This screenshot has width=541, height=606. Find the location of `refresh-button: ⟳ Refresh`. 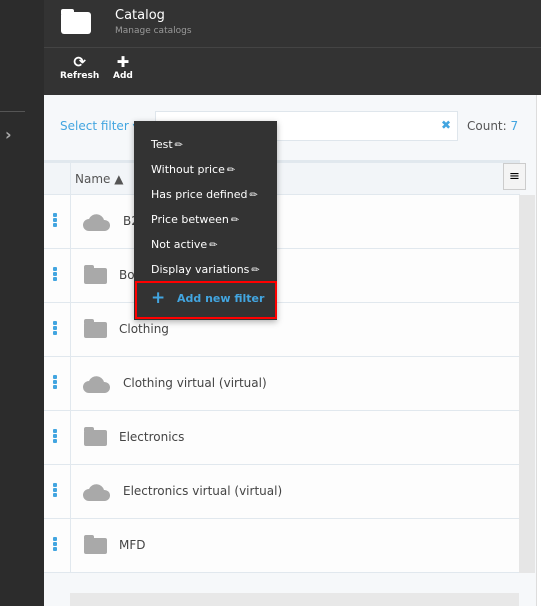

refresh-button: ⟳ Refresh is located at coordinates (79, 67).